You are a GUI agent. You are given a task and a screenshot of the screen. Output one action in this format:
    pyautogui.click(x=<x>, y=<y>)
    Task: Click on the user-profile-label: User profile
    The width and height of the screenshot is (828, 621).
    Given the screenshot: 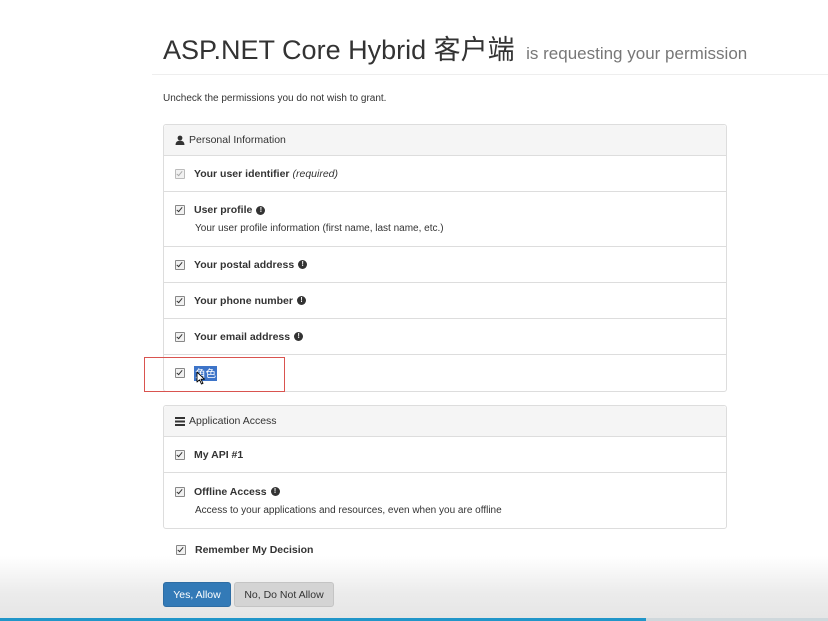 What is the action you would take?
    pyautogui.click(x=223, y=210)
    